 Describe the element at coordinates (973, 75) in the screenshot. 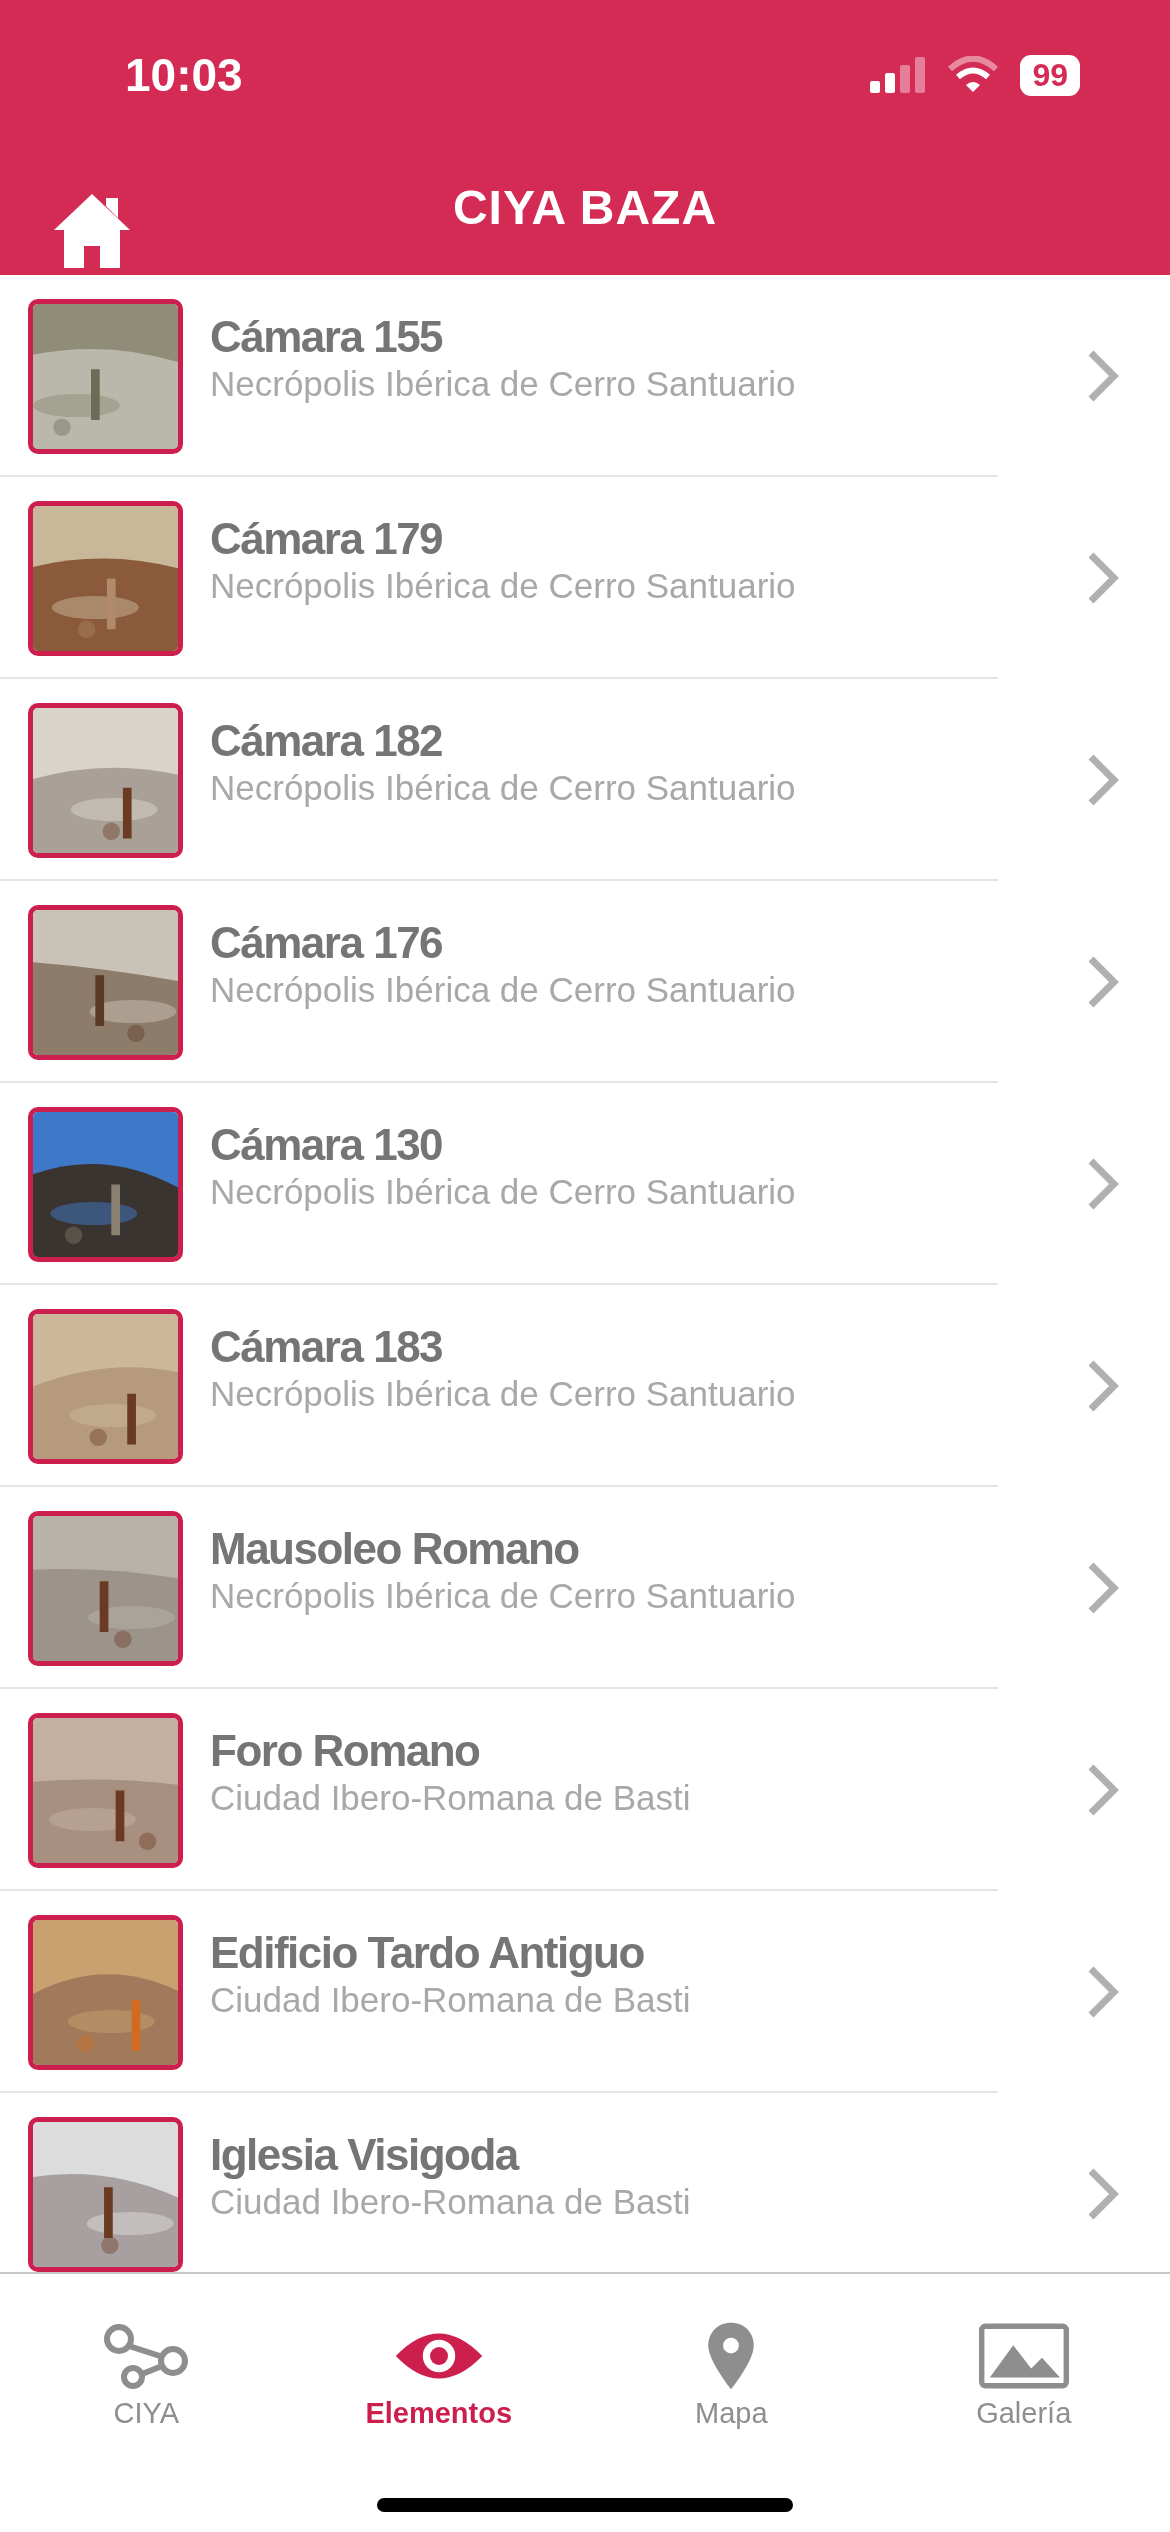

I see `wifi-icon` at that location.